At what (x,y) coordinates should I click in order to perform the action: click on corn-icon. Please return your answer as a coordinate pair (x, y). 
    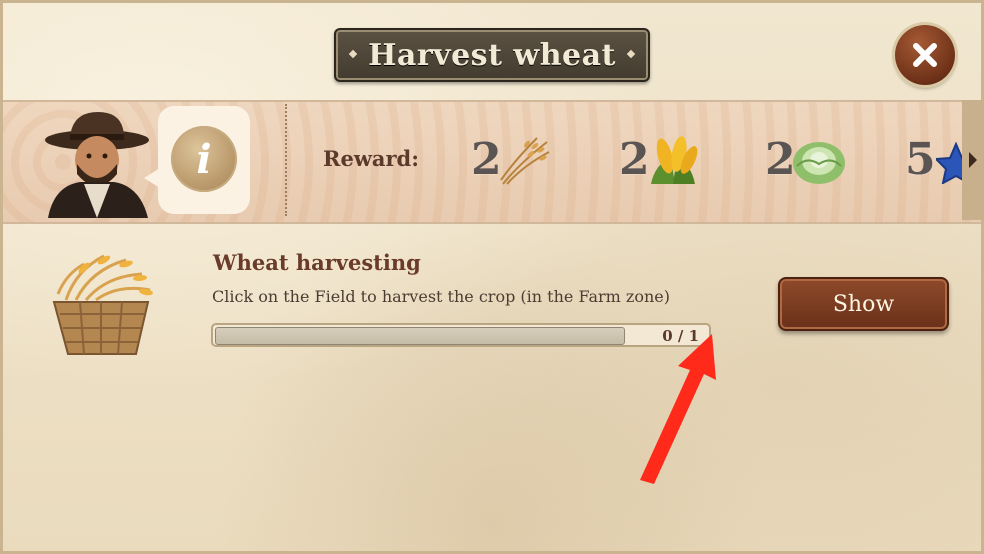
    Looking at the image, I should click on (674, 160).